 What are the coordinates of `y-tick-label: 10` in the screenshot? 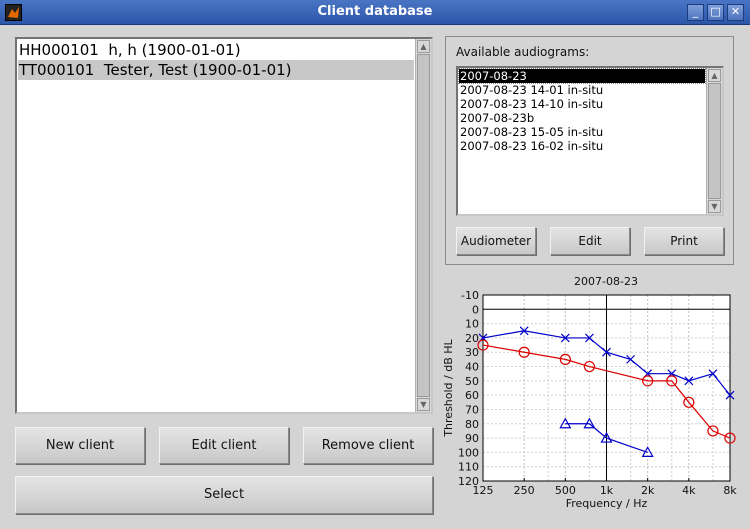 It's located at (472, 324).